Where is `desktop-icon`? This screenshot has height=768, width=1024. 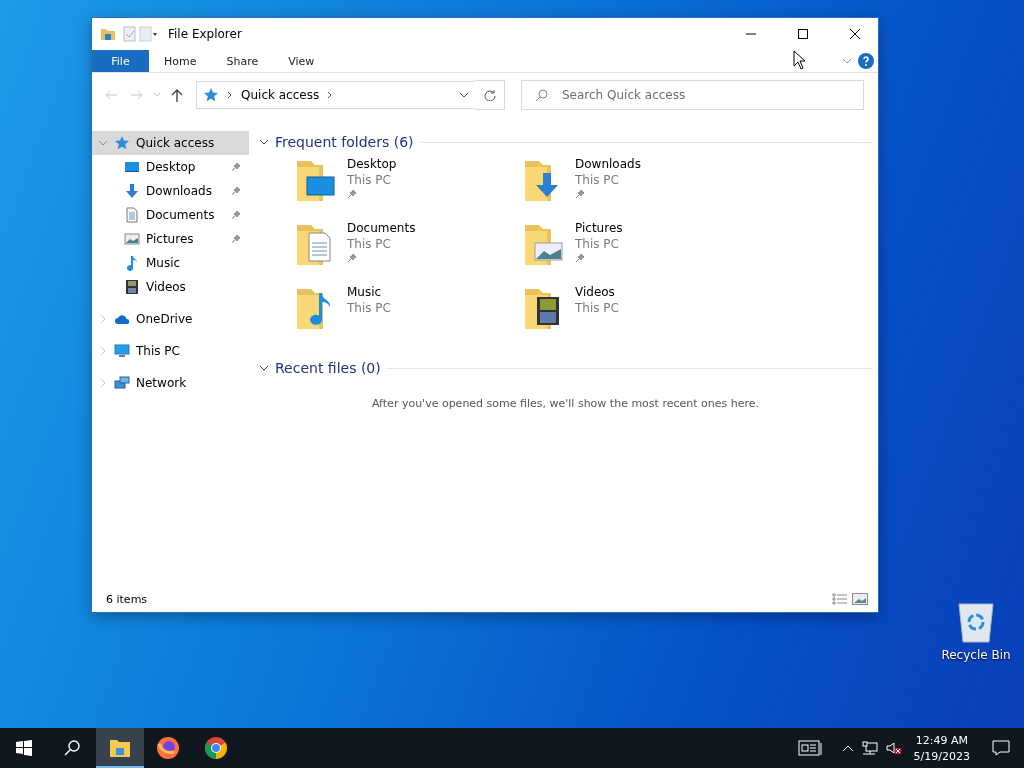
desktop-icon is located at coordinates (132, 167).